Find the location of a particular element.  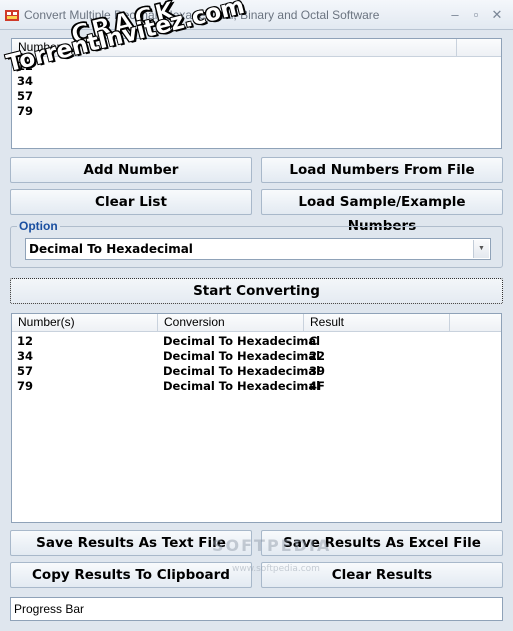

results-header: Number(s) Conversion Result is located at coordinates (256, 323).